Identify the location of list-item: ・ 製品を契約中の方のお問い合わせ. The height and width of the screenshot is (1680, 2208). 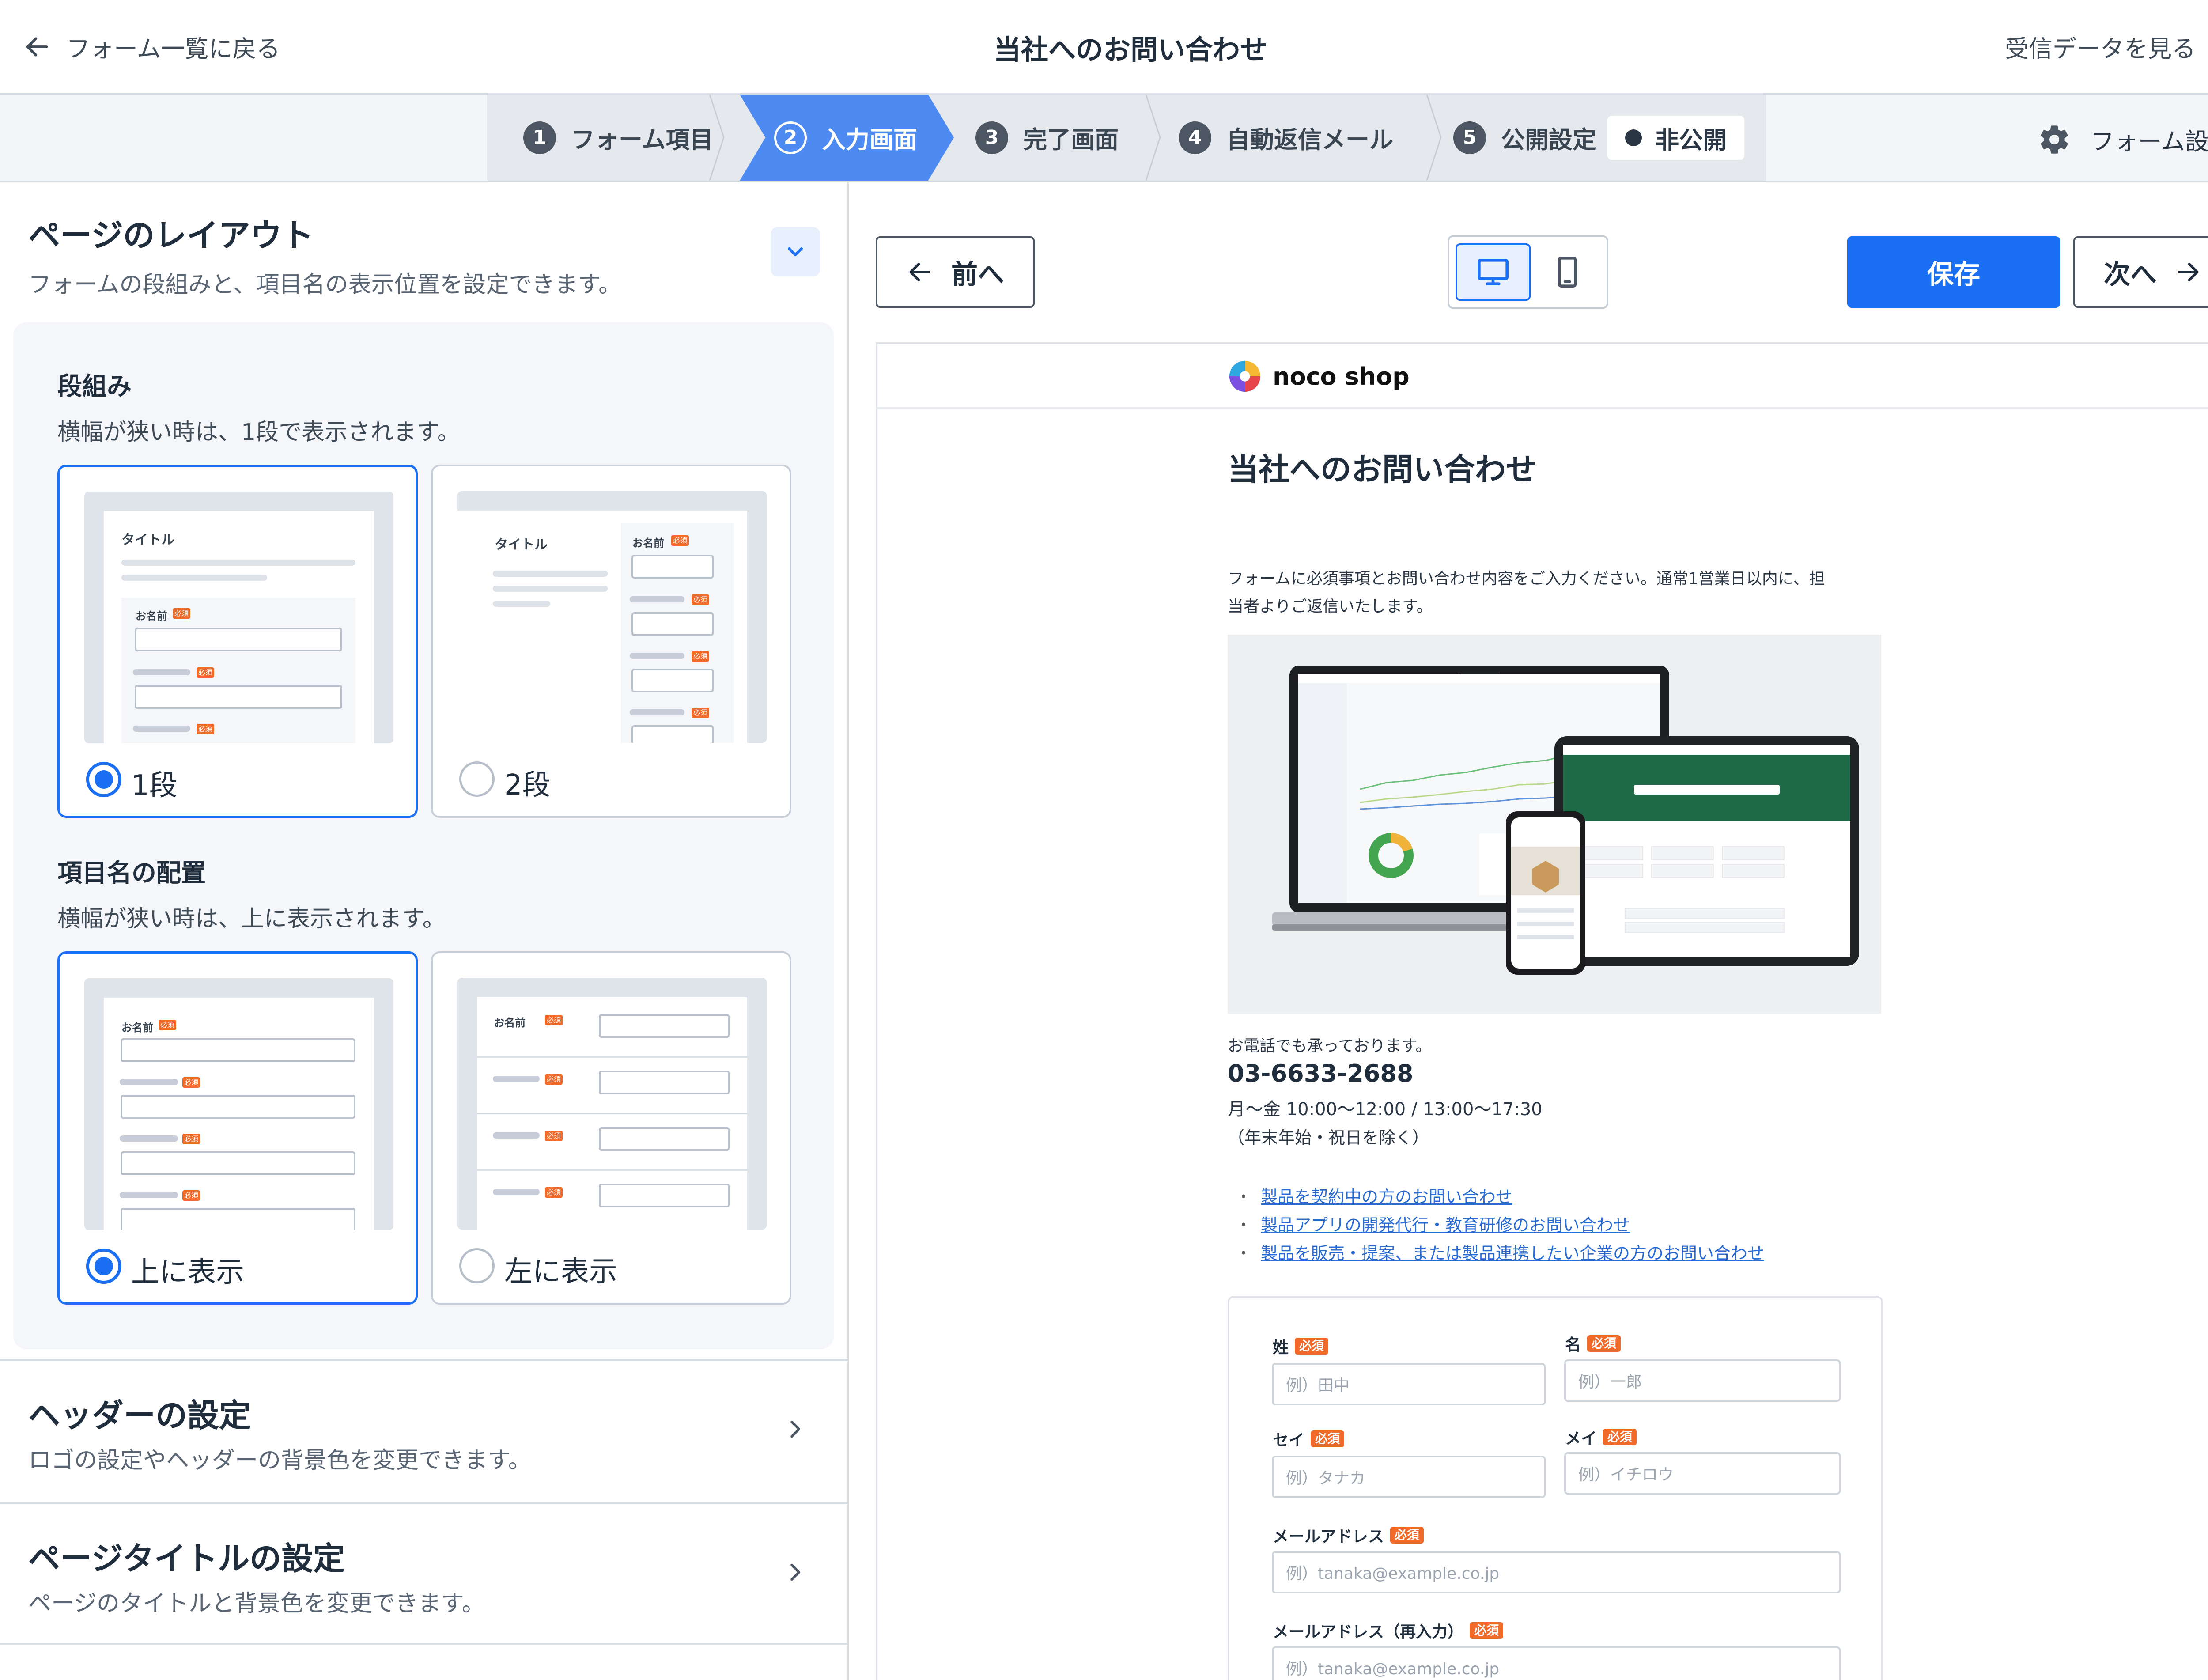
(1499, 1195).